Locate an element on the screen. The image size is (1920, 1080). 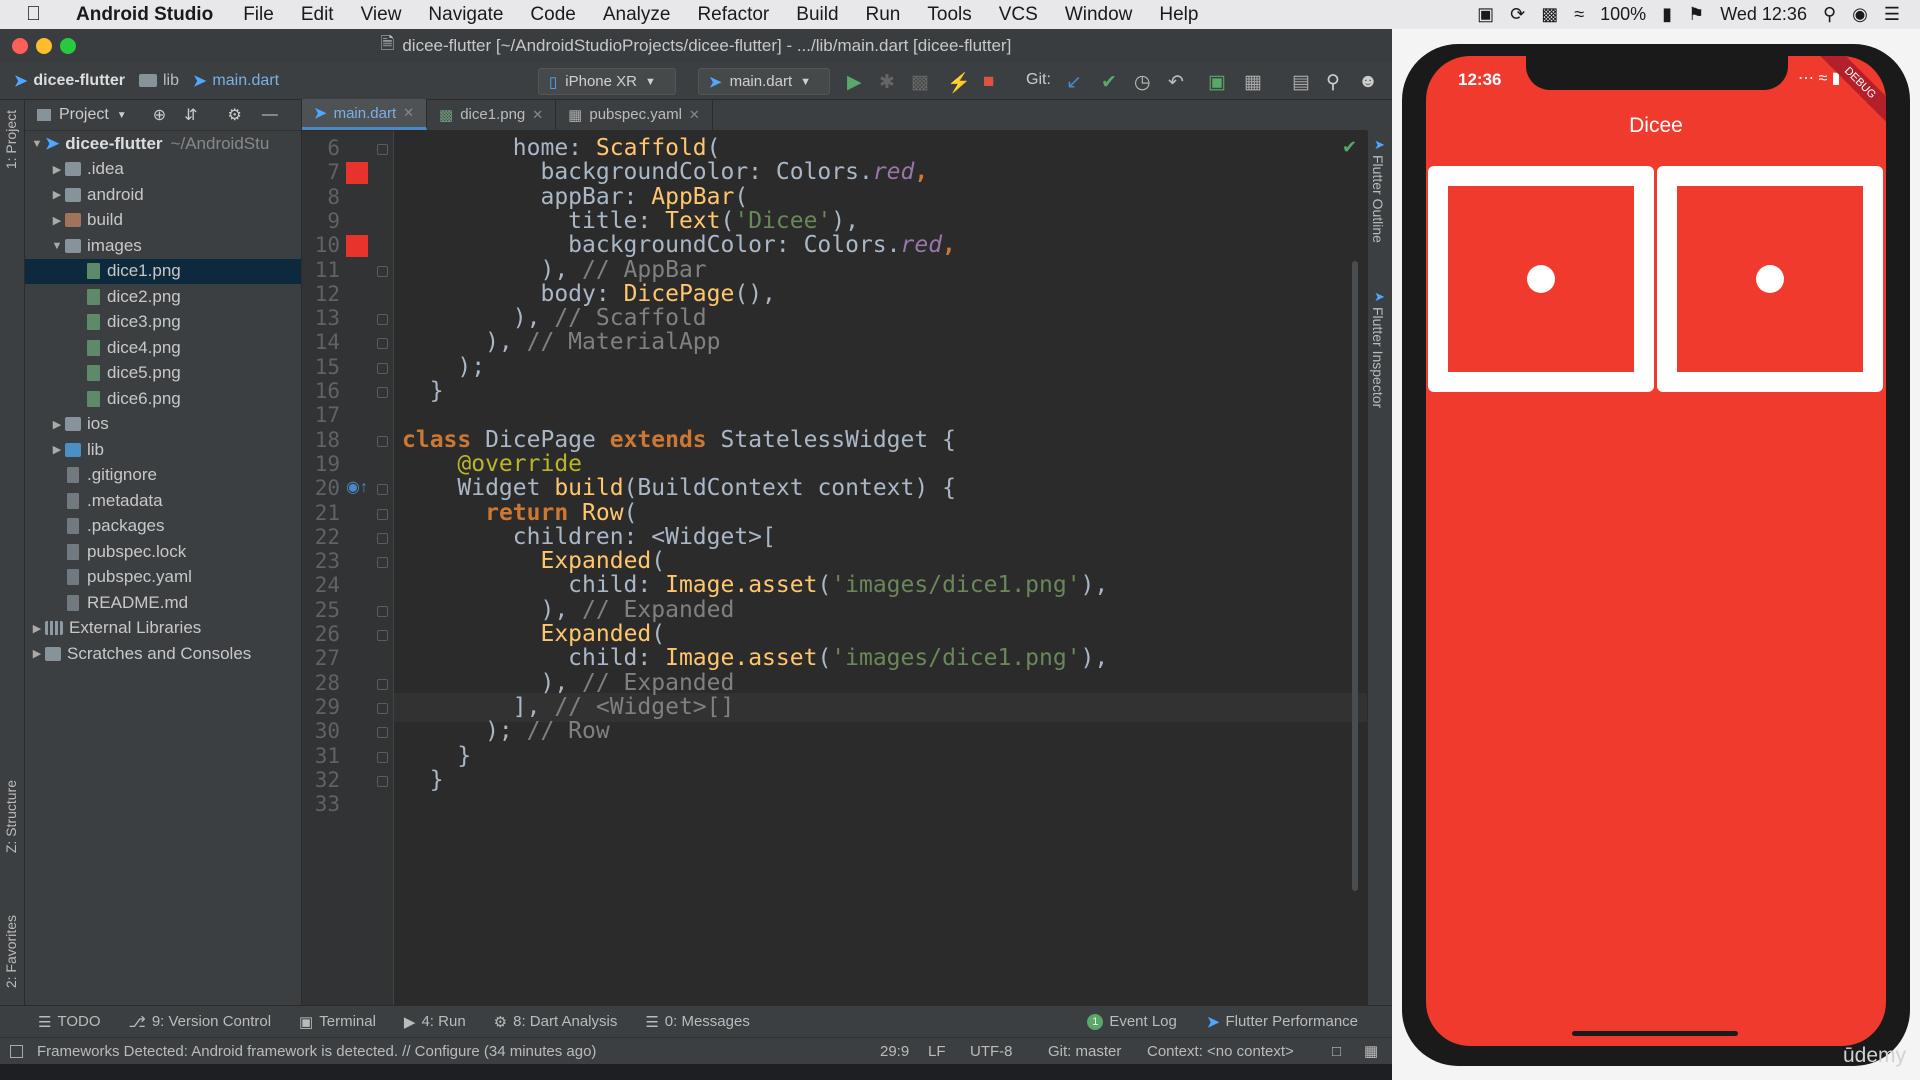
project-tool-tab: 1: Project is located at coordinates (11, 139).